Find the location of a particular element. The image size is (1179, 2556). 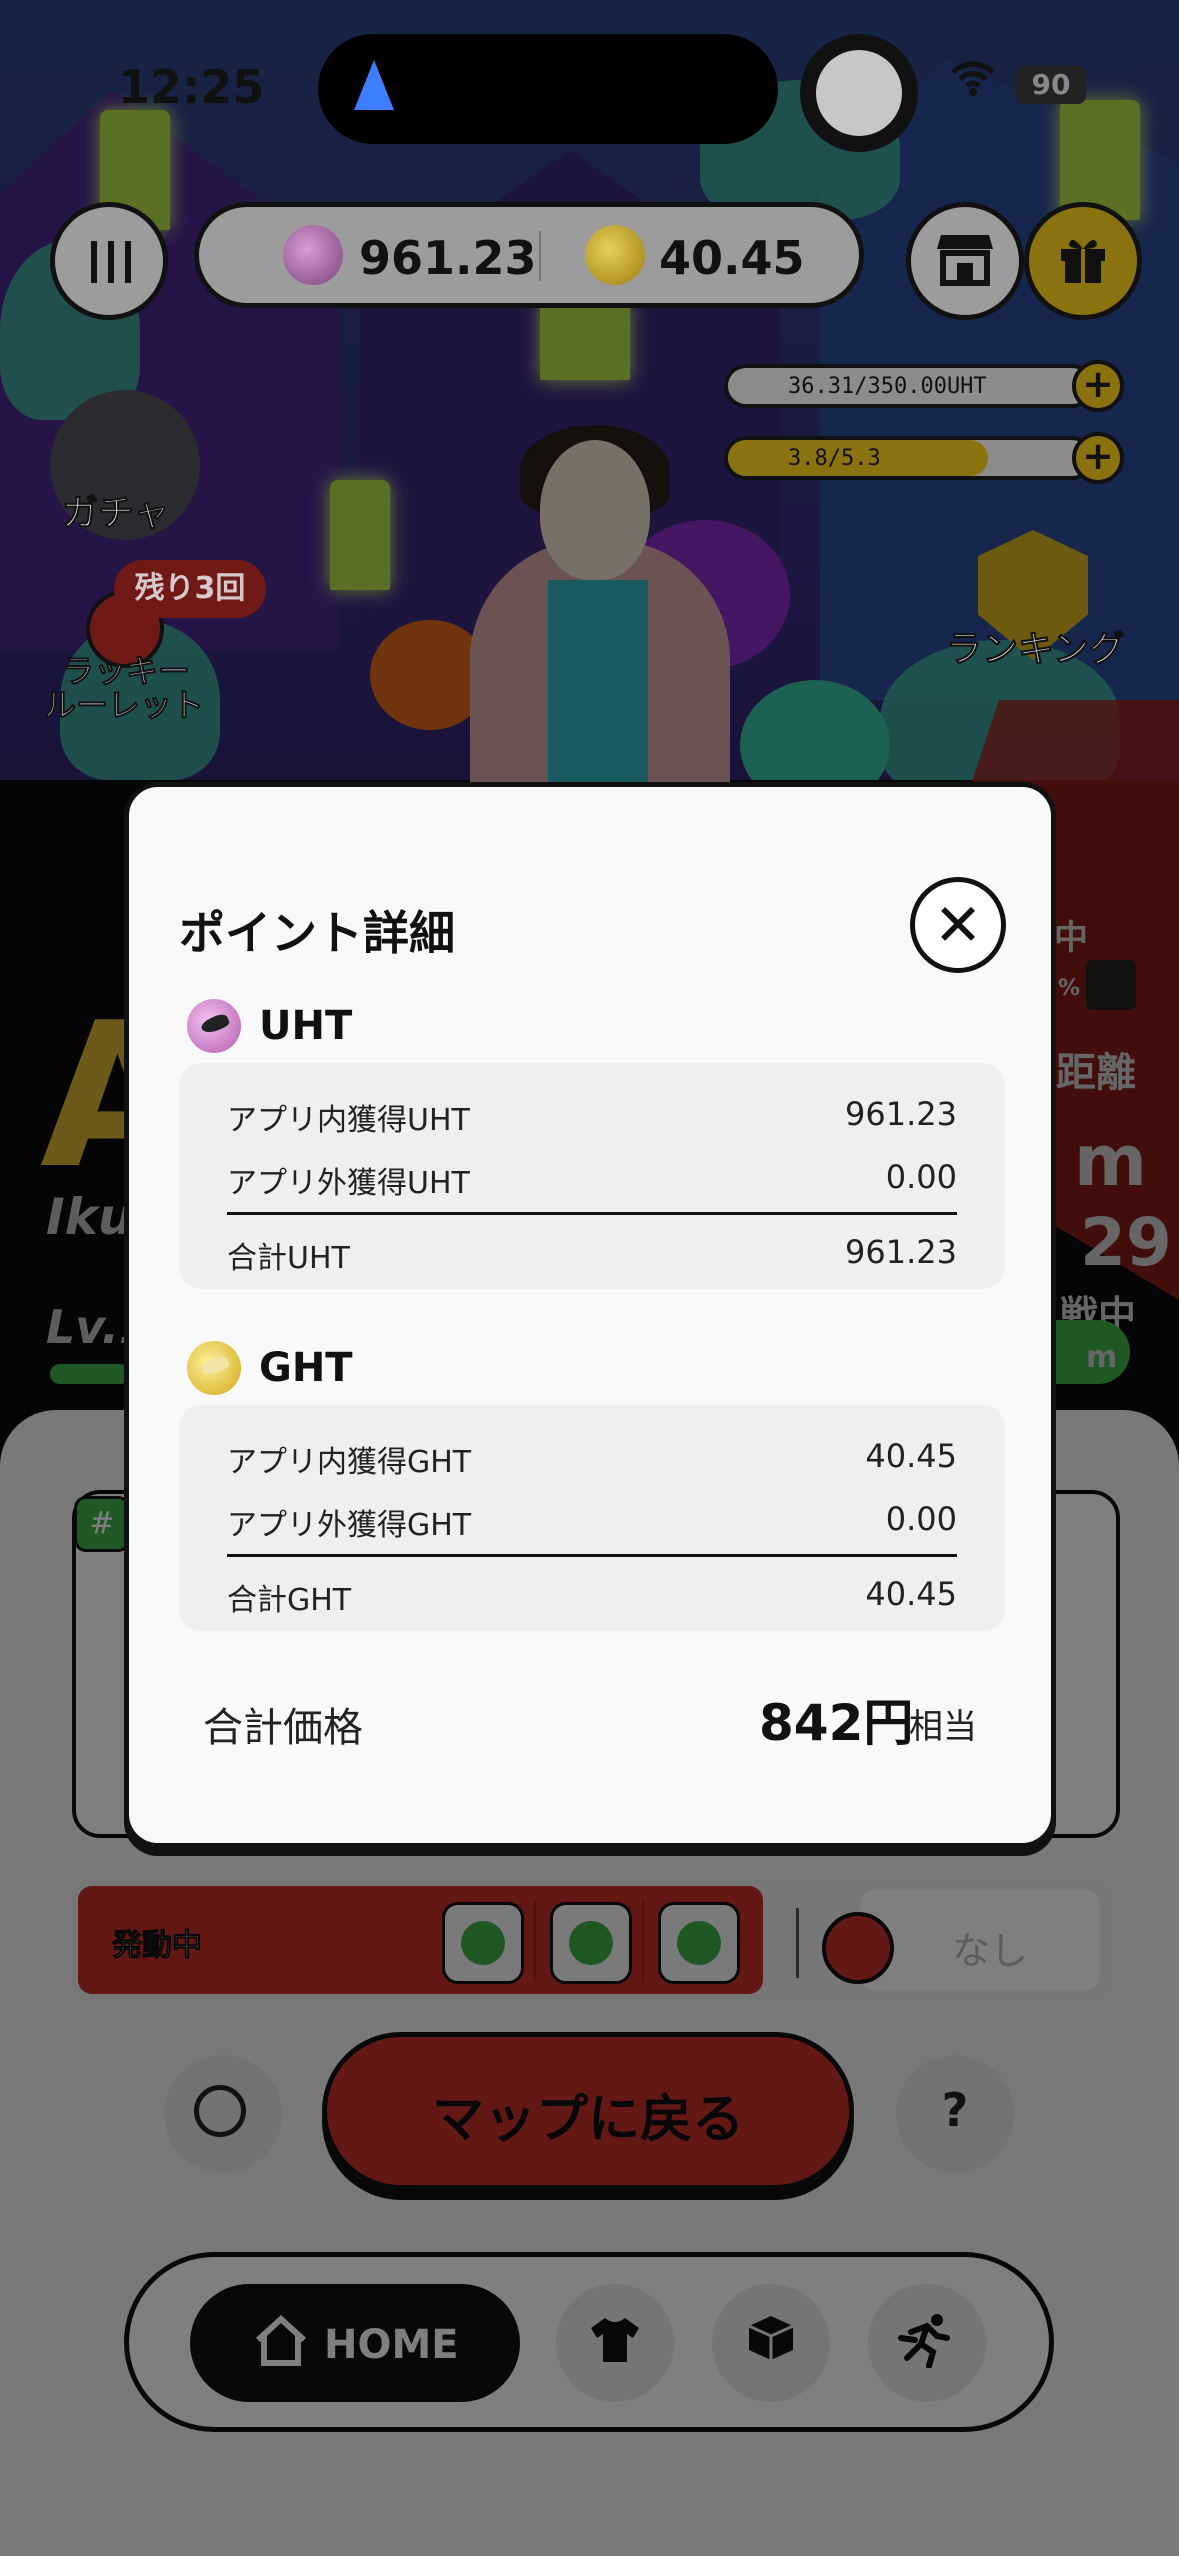

battery-indicator: 90 is located at coordinates (1051, 85).